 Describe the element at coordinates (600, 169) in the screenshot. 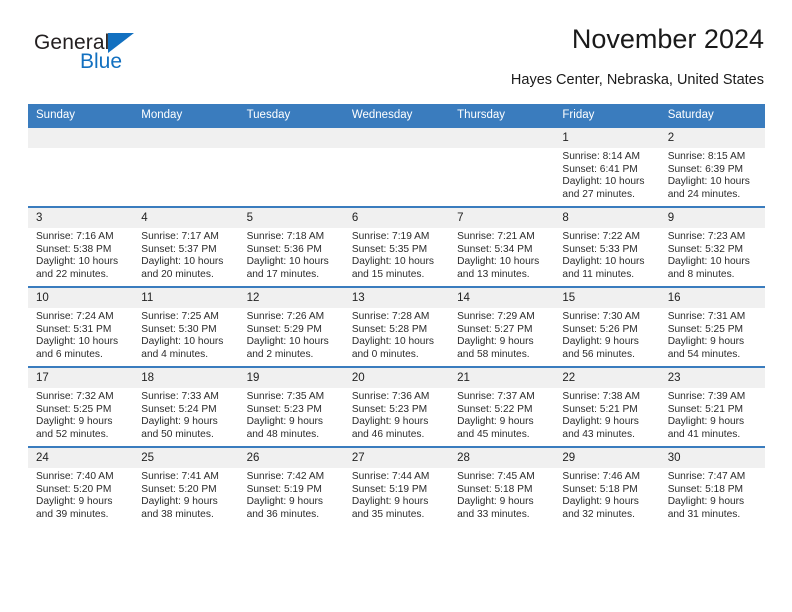

I see `sunset-text: Sunset: 6:41 PM` at that location.